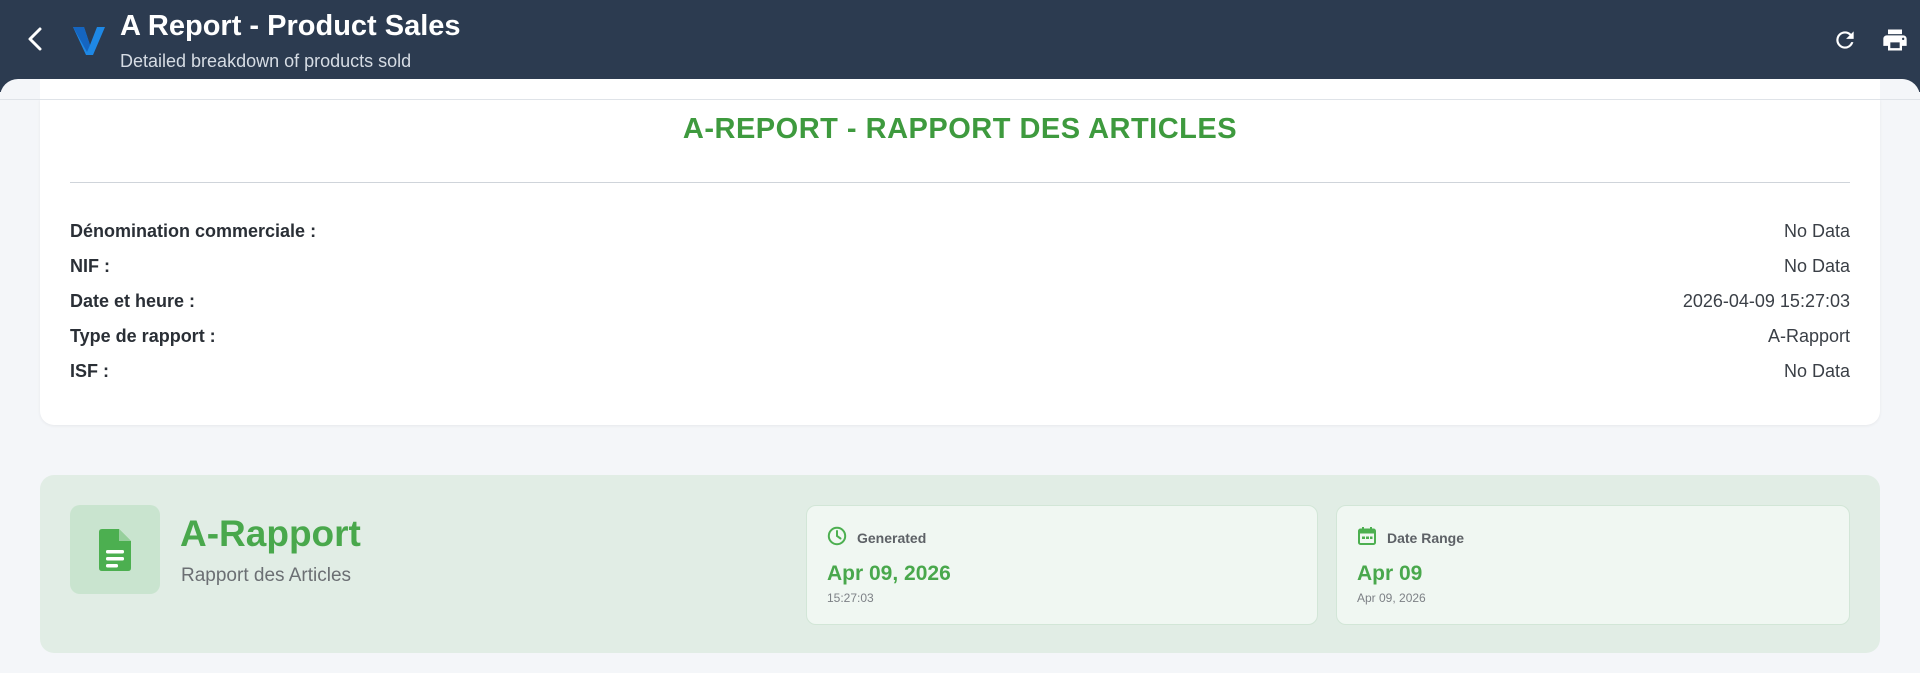 This screenshot has height=673, width=1920. I want to click on refresh-button, so click(1845, 40).